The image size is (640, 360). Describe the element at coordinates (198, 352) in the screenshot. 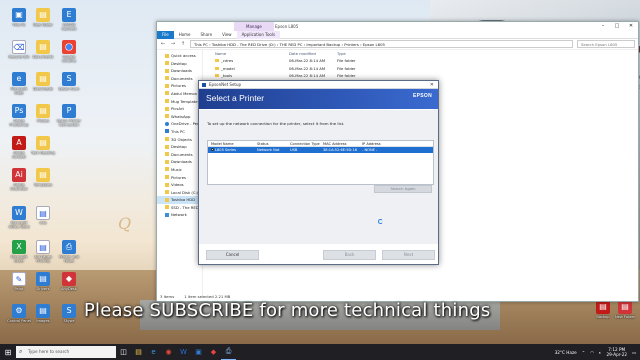

I see `taskbar-app-icon: ▣` at that location.